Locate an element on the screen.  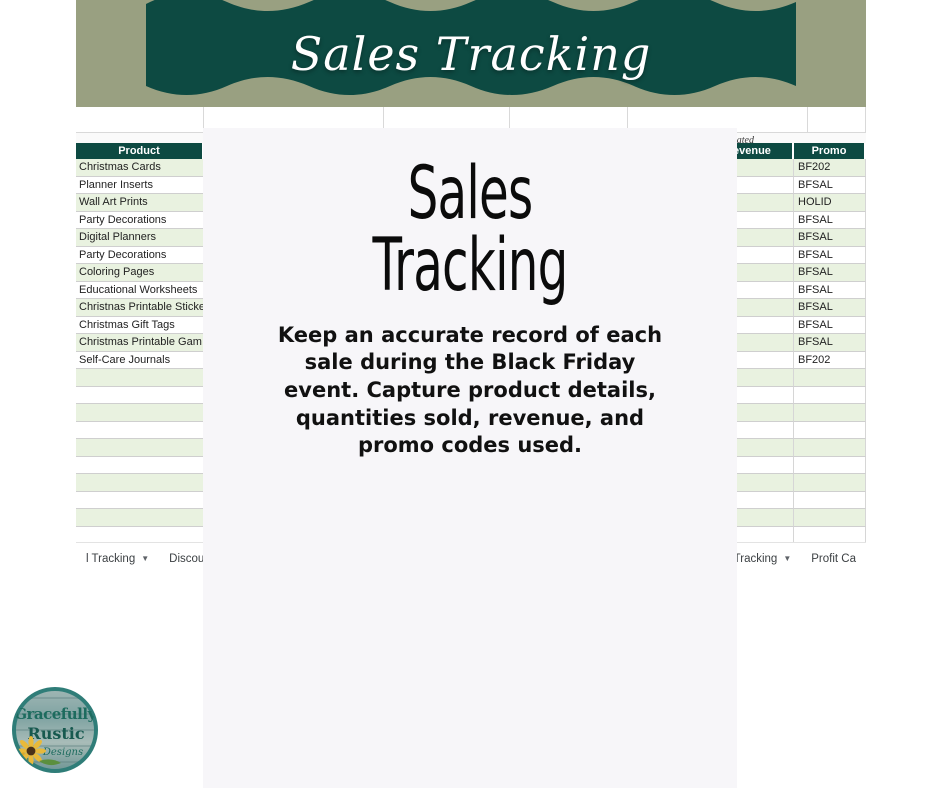
svg-text: Designs is located at coordinates (62, 752).